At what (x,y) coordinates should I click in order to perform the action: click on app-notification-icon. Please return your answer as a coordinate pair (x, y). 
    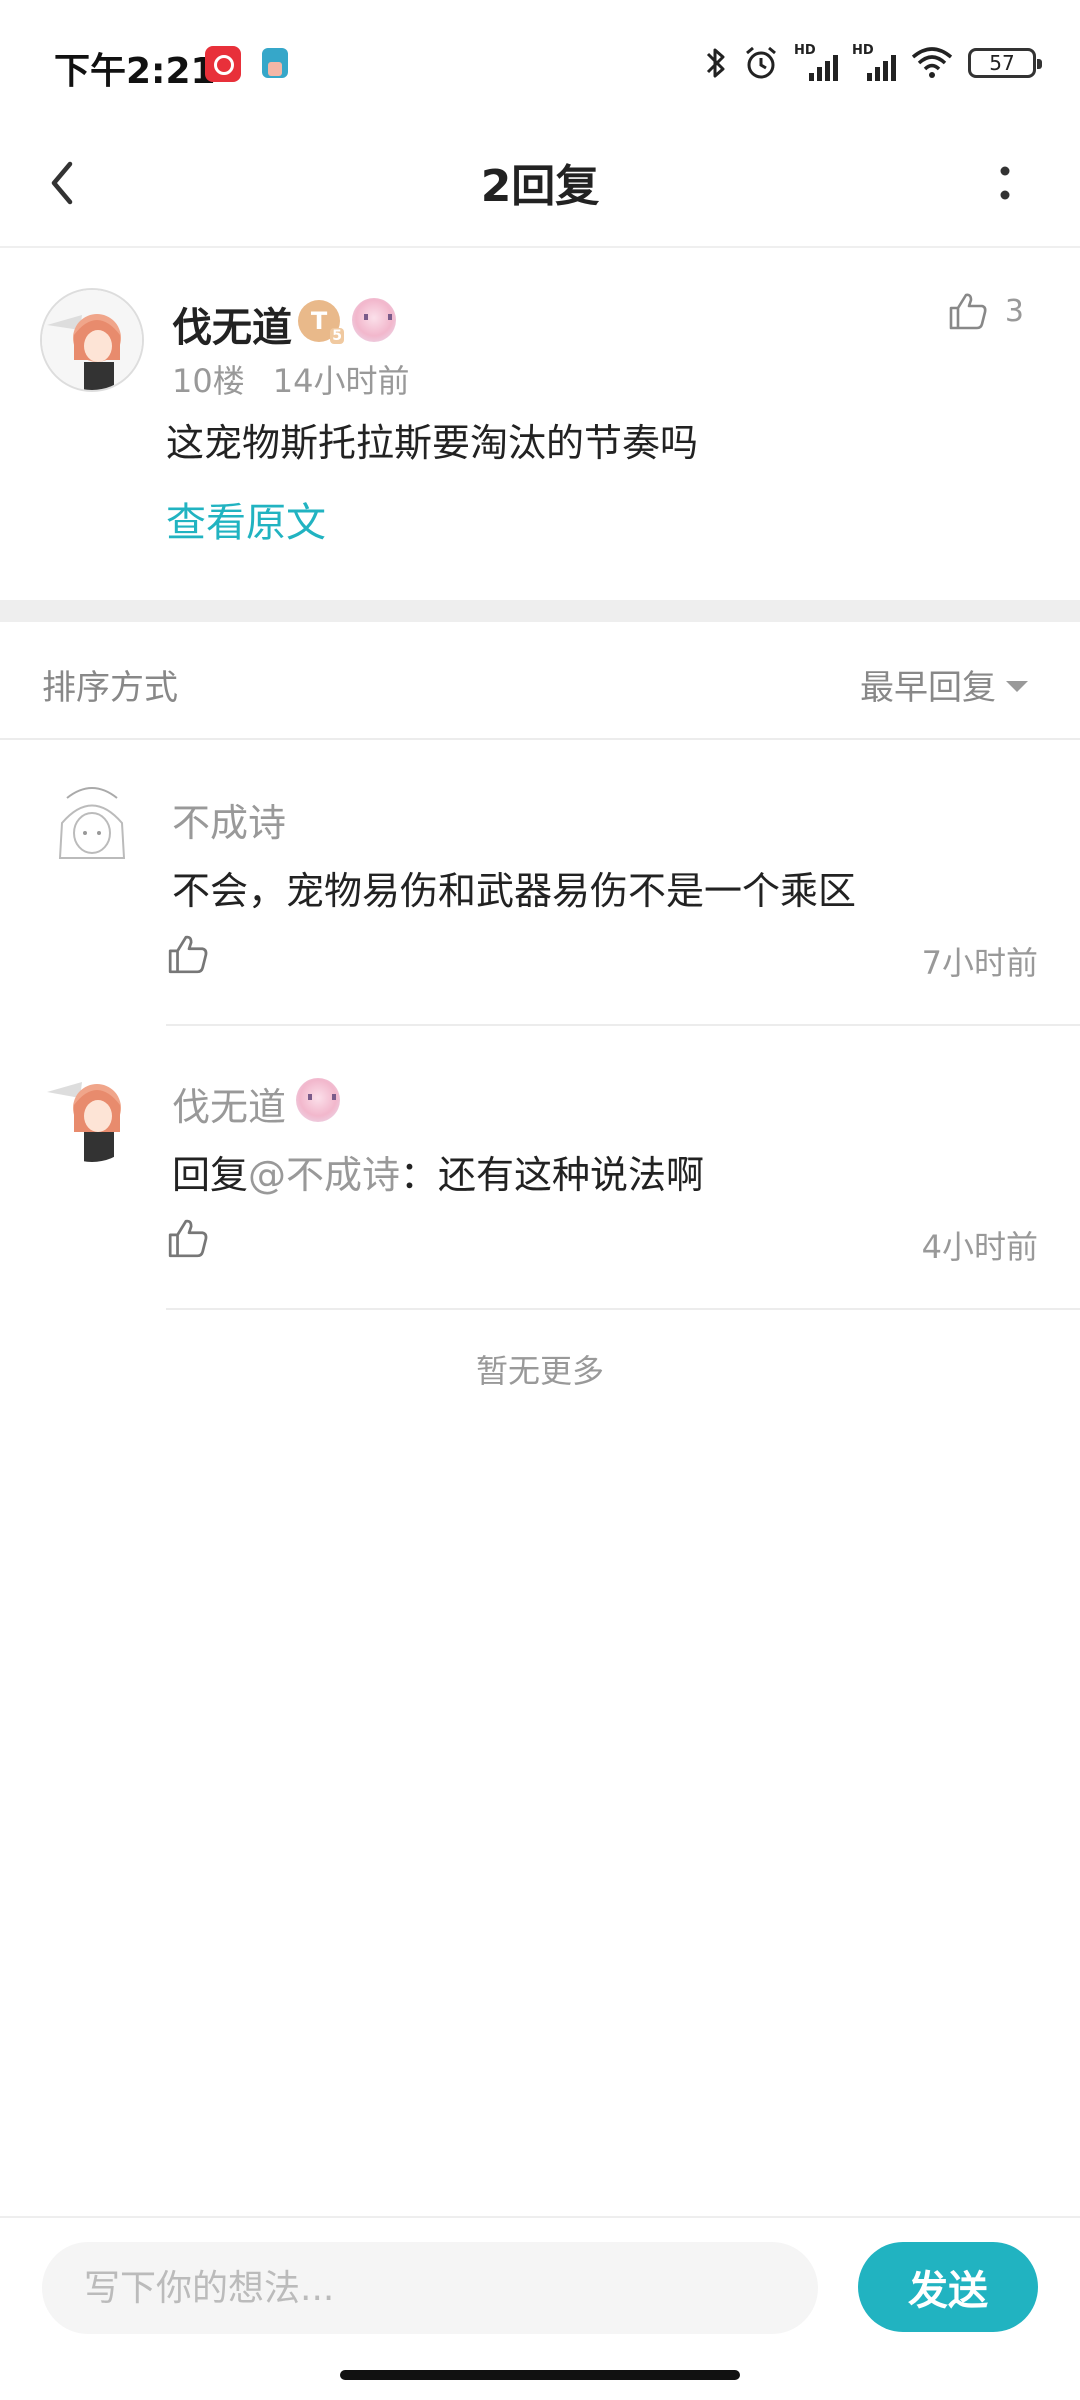
    Looking at the image, I should click on (275, 63).